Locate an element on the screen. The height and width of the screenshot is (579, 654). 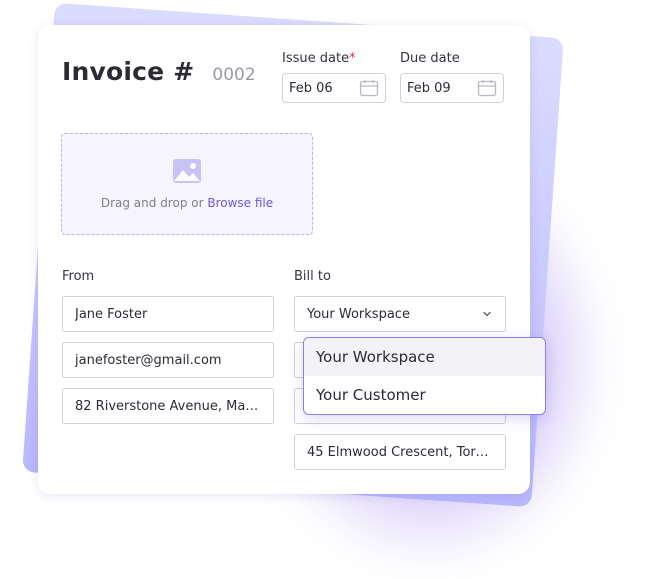
bill-to-address-field: 45 Elmwood Crescent, Toronto is located at coordinates (400, 452).